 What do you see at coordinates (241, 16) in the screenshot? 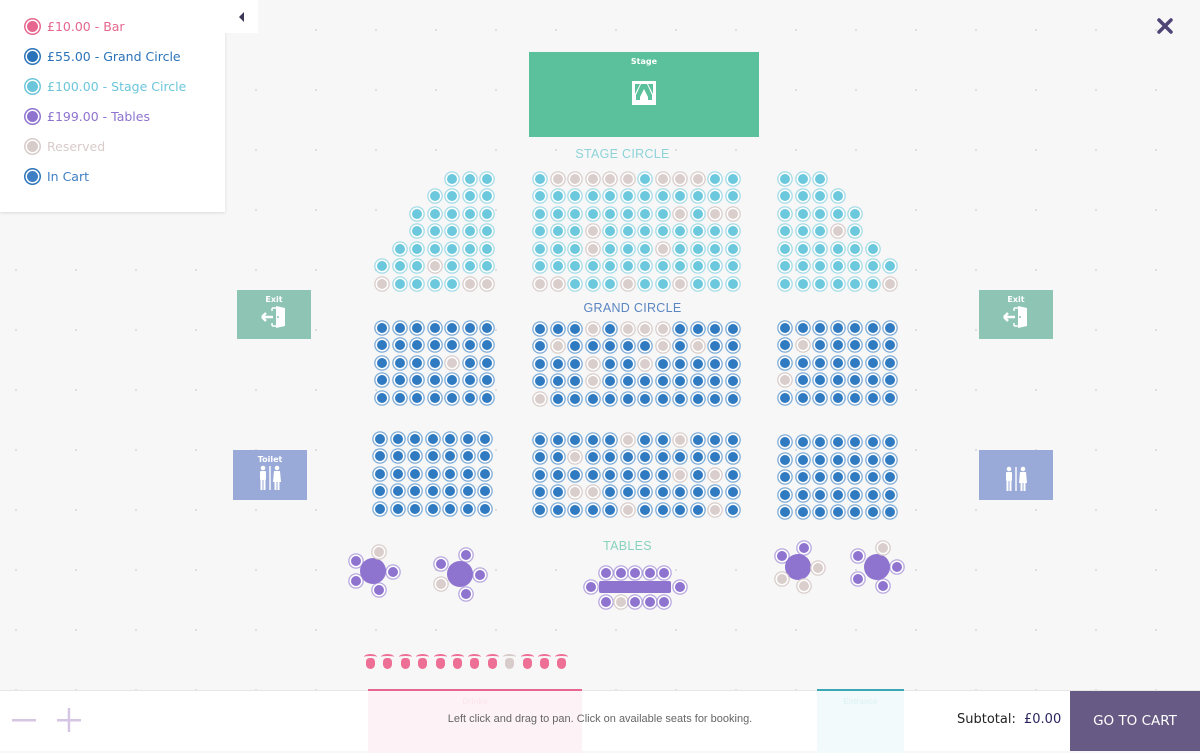
I see `legend-toggle-button` at bounding box center [241, 16].